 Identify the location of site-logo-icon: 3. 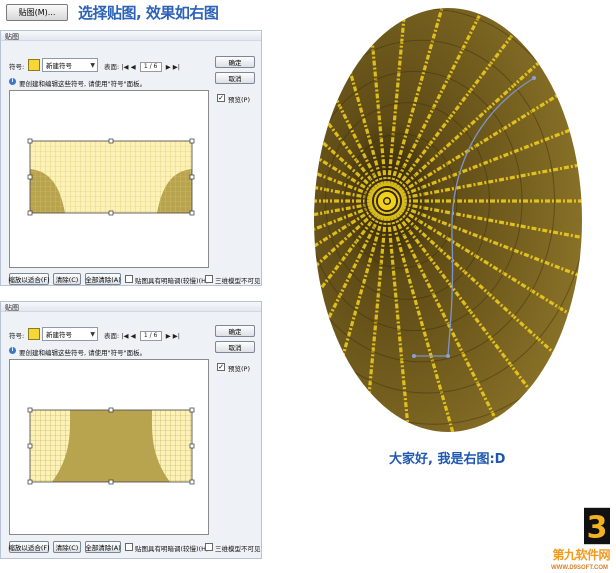
(597, 526).